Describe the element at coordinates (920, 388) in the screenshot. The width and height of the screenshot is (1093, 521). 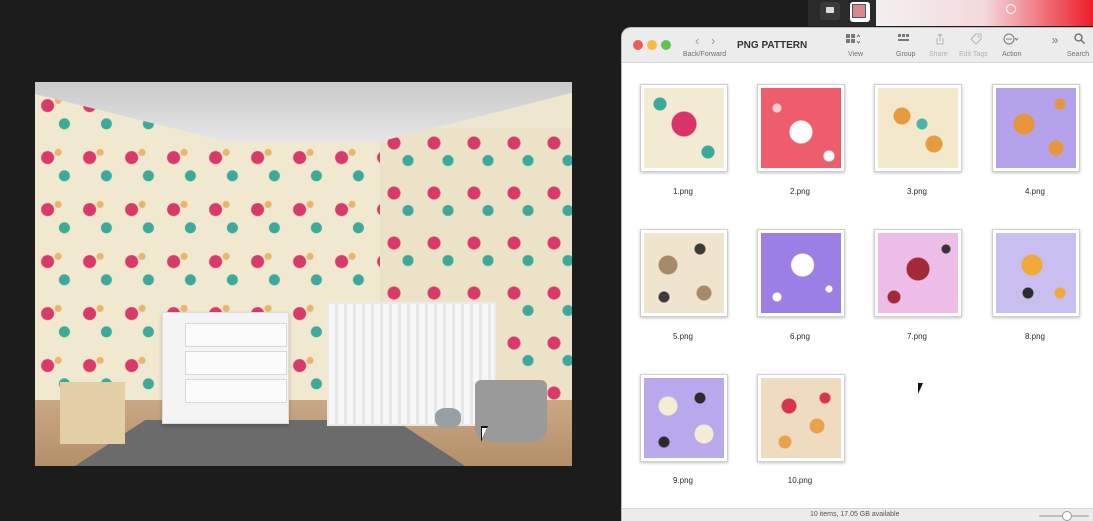
I see `finder-mouse-cursor-icon` at that location.